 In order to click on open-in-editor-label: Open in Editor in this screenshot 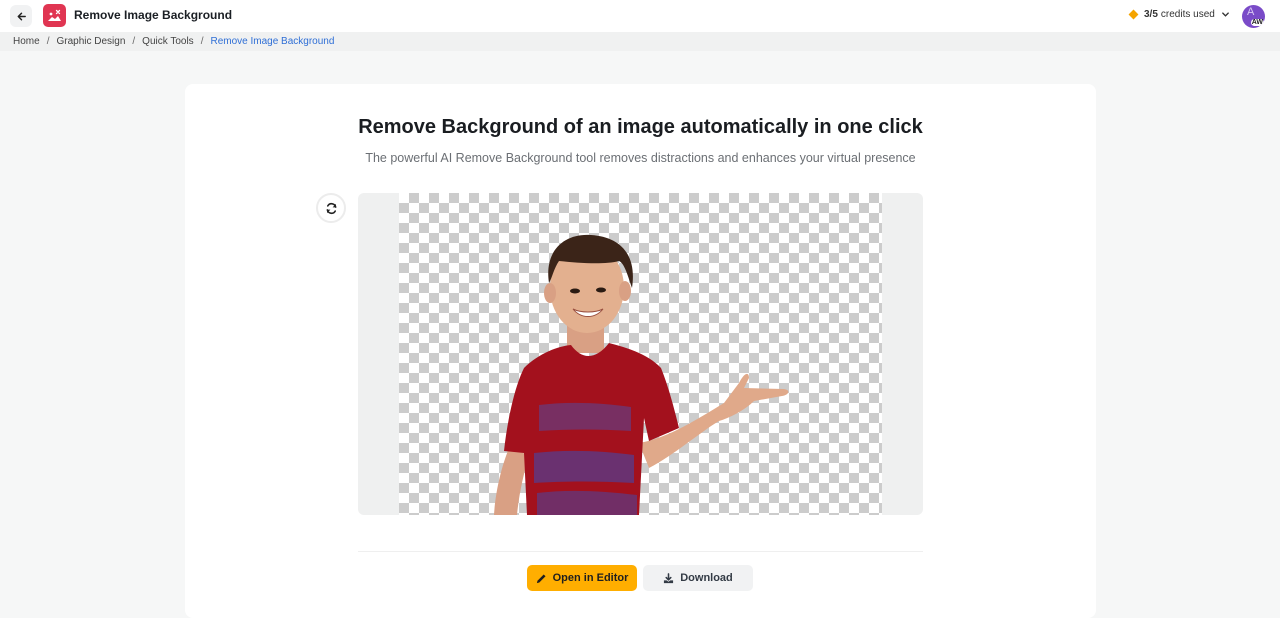, I will do `click(590, 578)`.